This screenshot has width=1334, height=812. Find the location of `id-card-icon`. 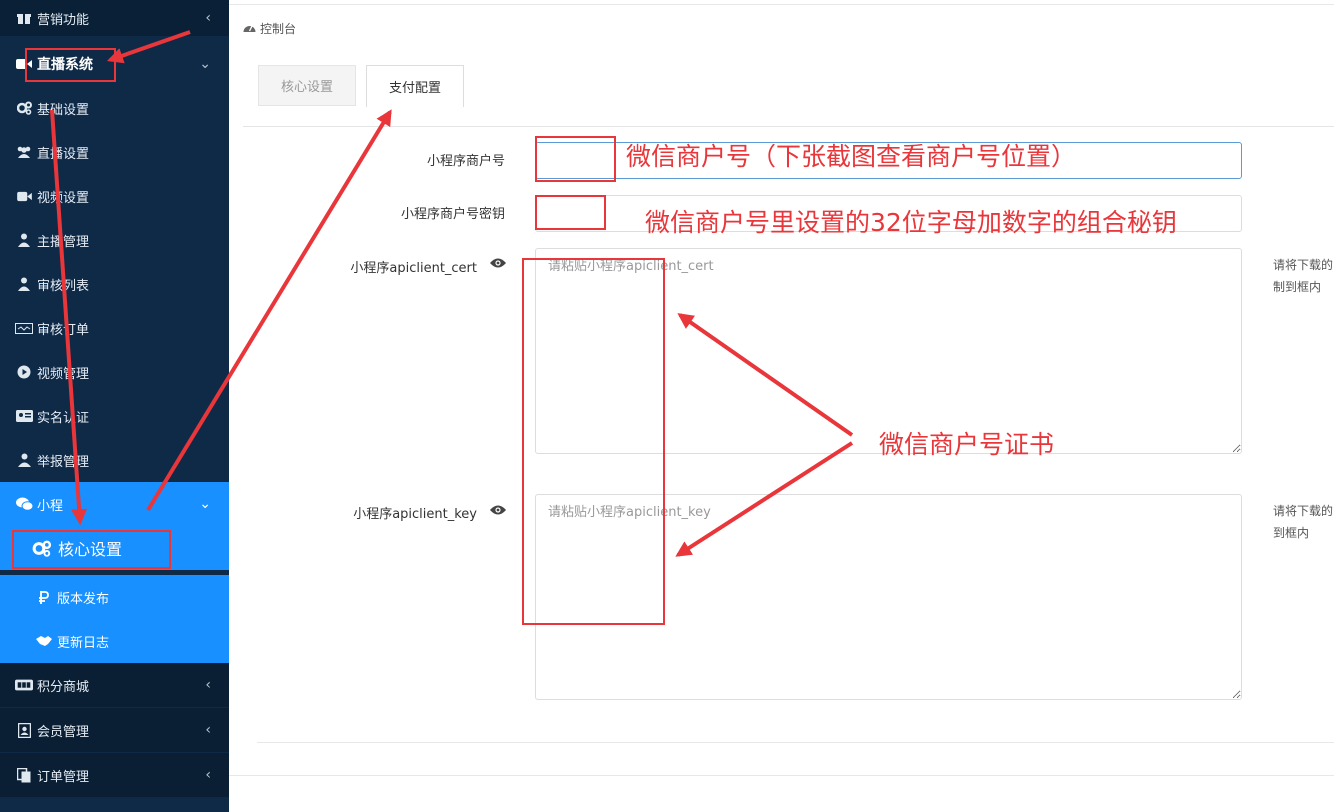

id-card-icon is located at coordinates (24, 416).